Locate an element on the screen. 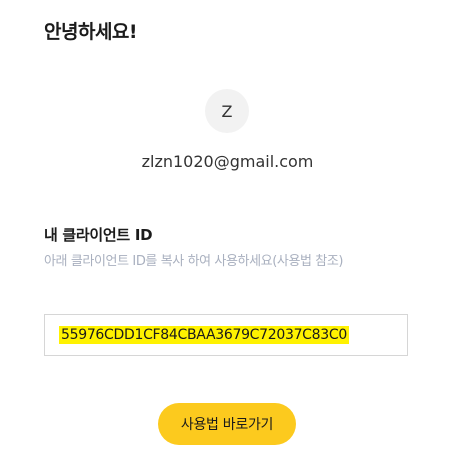 This screenshot has height=475, width=455. user-email: zlzn1020@gmail.com is located at coordinates (227, 161).